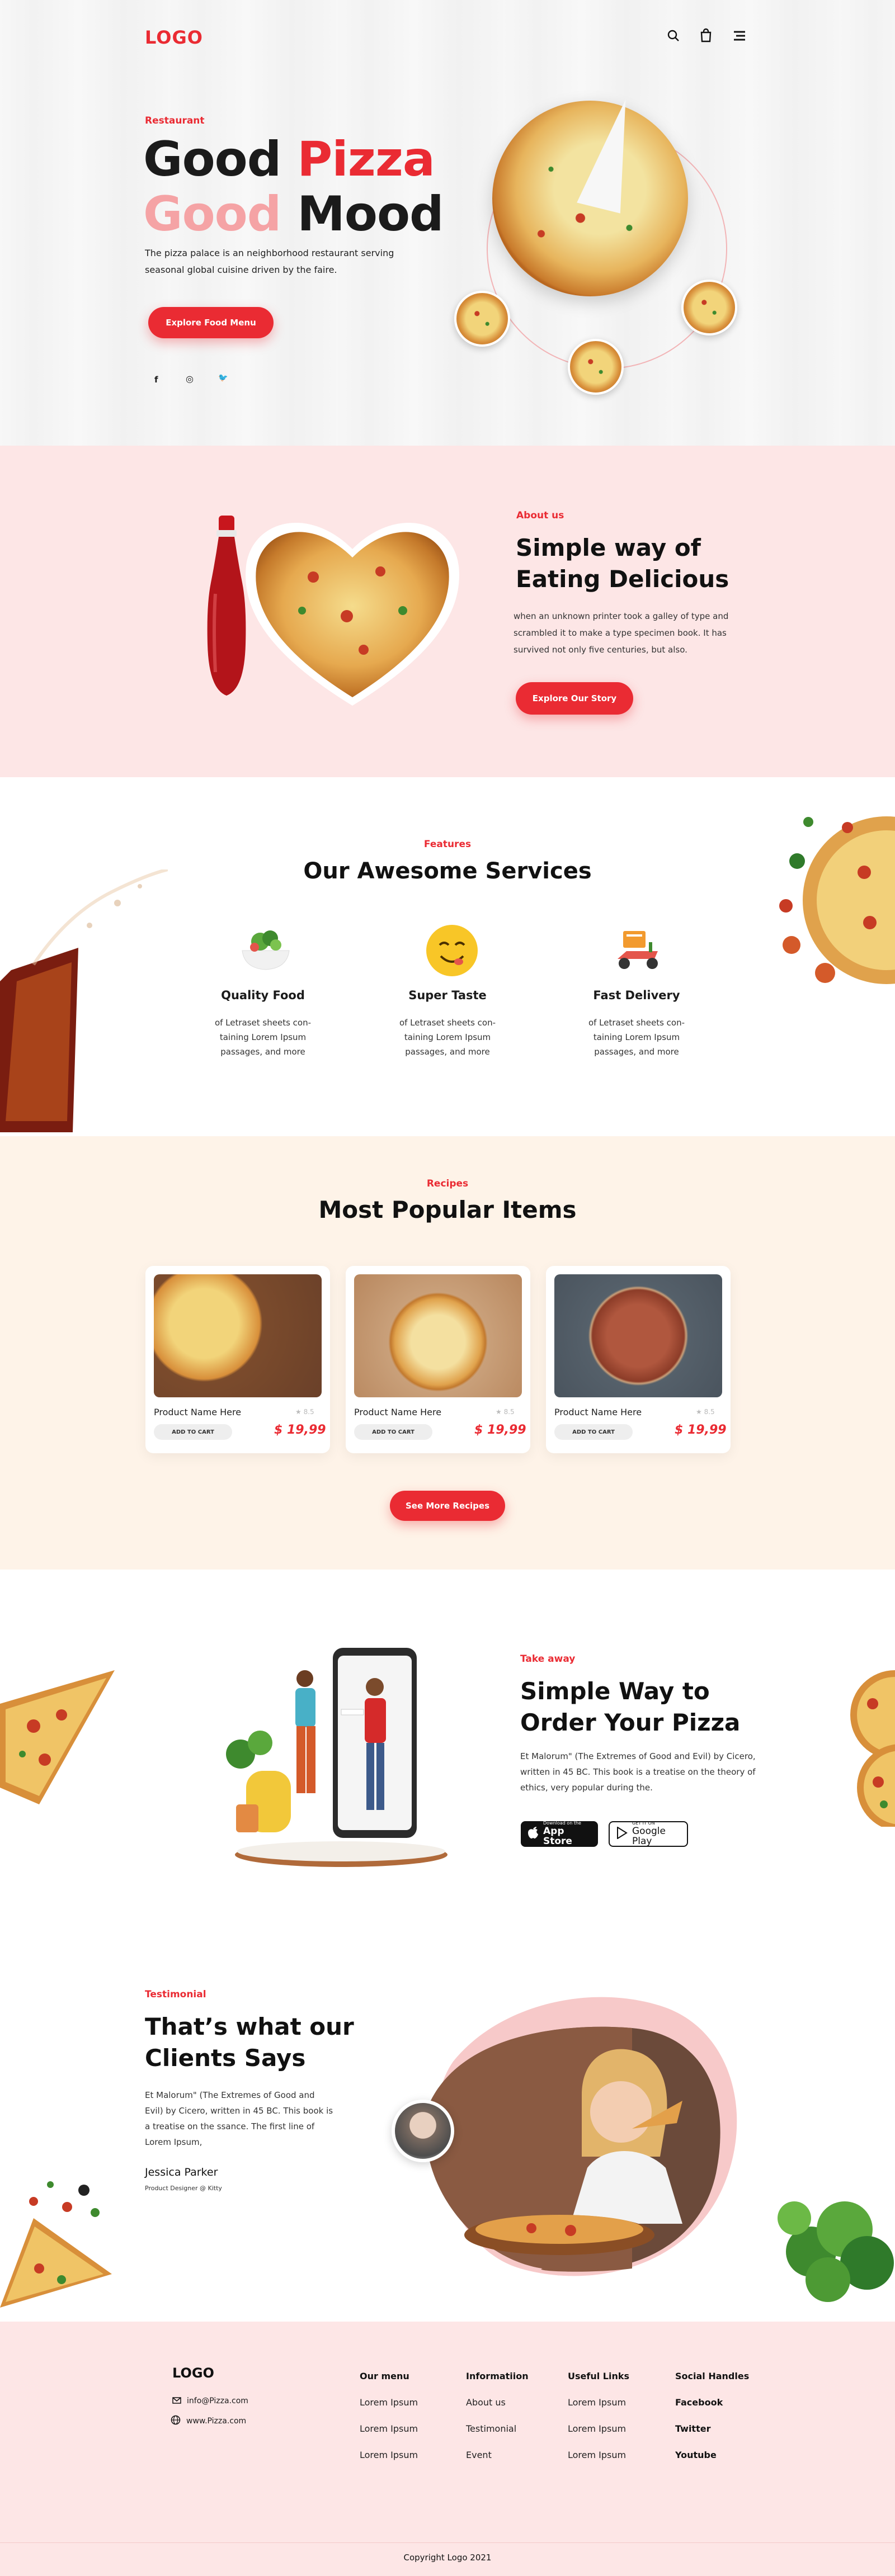 The height and width of the screenshot is (2576, 895). Describe the element at coordinates (158, 380) in the screenshot. I see `facebook-icon: f` at that location.